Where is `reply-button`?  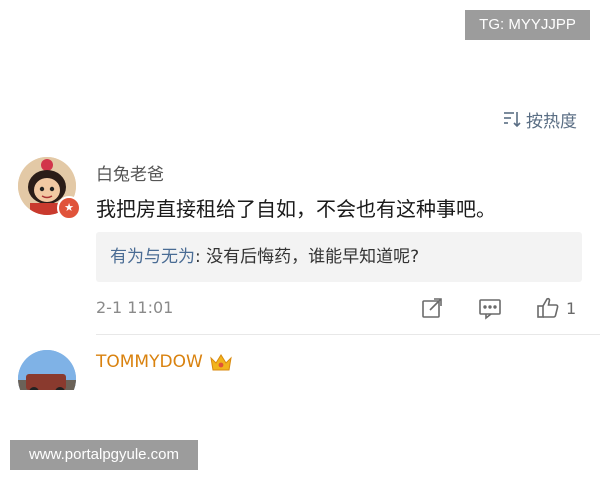 reply-button is located at coordinates (490, 308).